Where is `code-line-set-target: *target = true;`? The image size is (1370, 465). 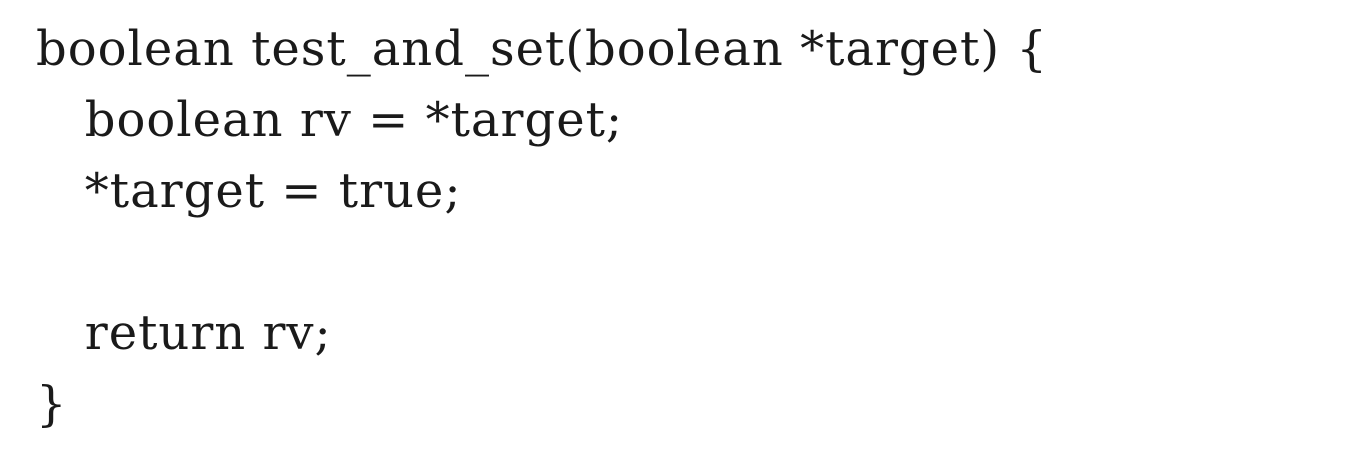 code-line-set-target: *target = true; is located at coordinates (249, 191).